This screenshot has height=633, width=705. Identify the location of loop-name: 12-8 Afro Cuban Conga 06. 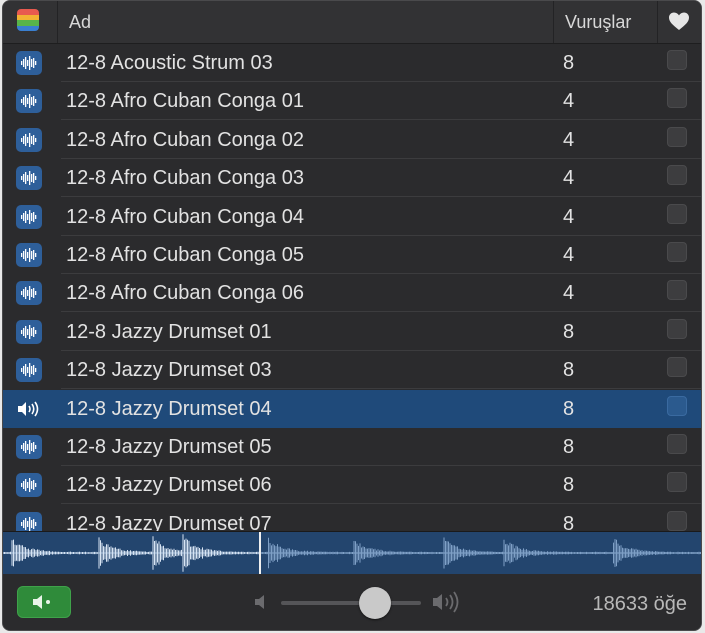
(185, 293).